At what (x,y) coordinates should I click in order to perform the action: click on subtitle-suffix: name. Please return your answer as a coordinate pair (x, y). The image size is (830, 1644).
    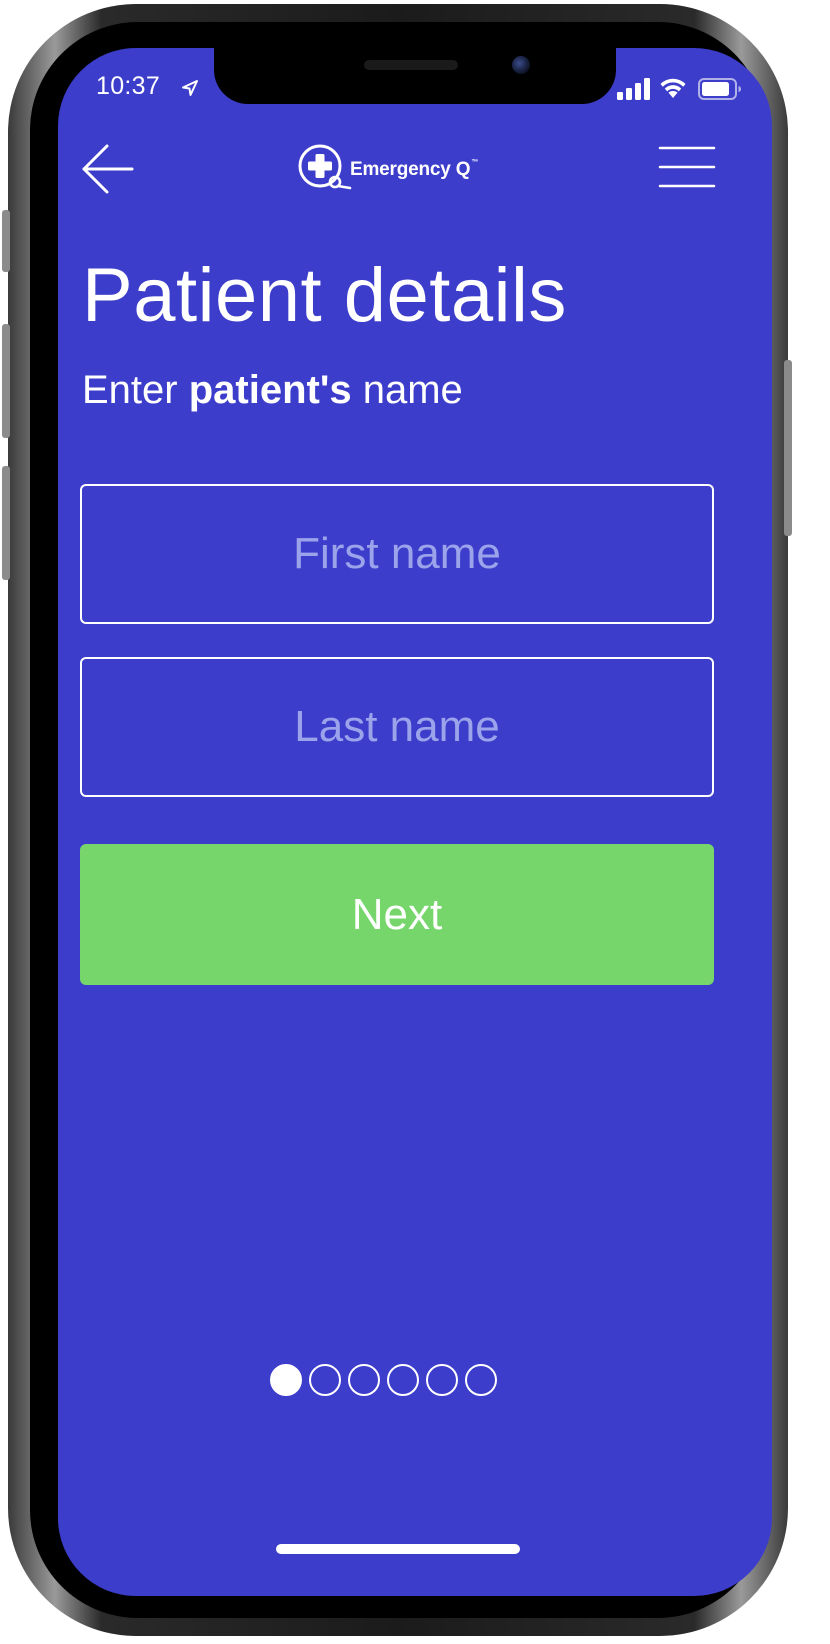
    Looking at the image, I should click on (412, 390).